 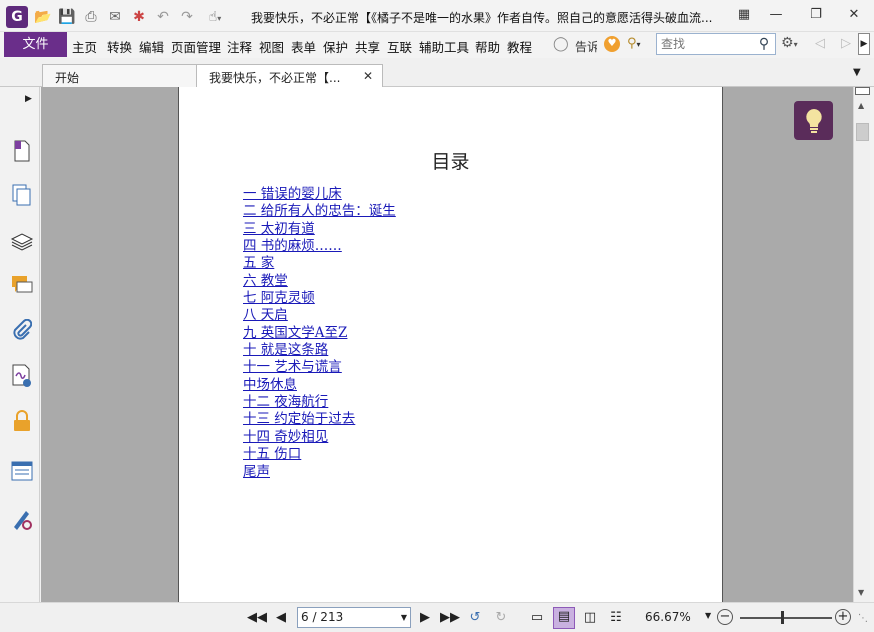 What do you see at coordinates (519, 46) in the screenshot?
I see `menu-tutorial: 教程` at bounding box center [519, 46].